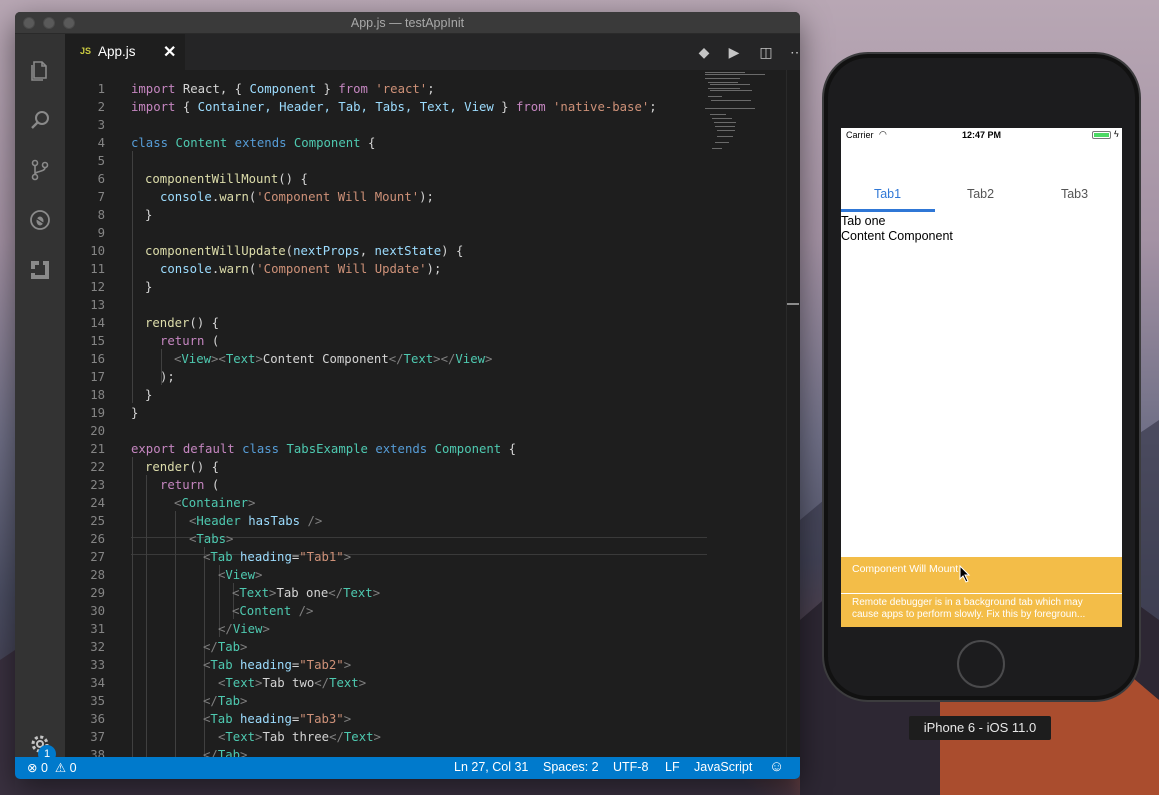 Image resolution: width=1159 pixels, height=795 pixels. What do you see at coordinates (794, 52) in the screenshot?
I see `more-actions-icon: ⋯` at bounding box center [794, 52].